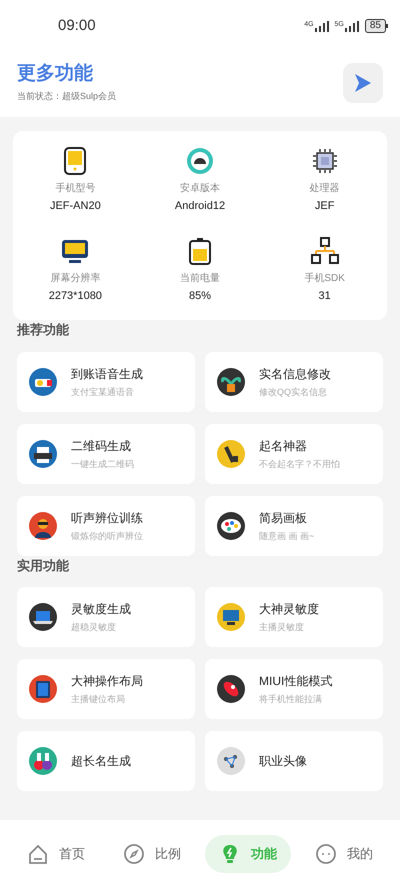  What do you see at coordinates (282, 627) in the screenshot?
I see `feature-subtitle: 主播灵敏度` at bounding box center [282, 627].